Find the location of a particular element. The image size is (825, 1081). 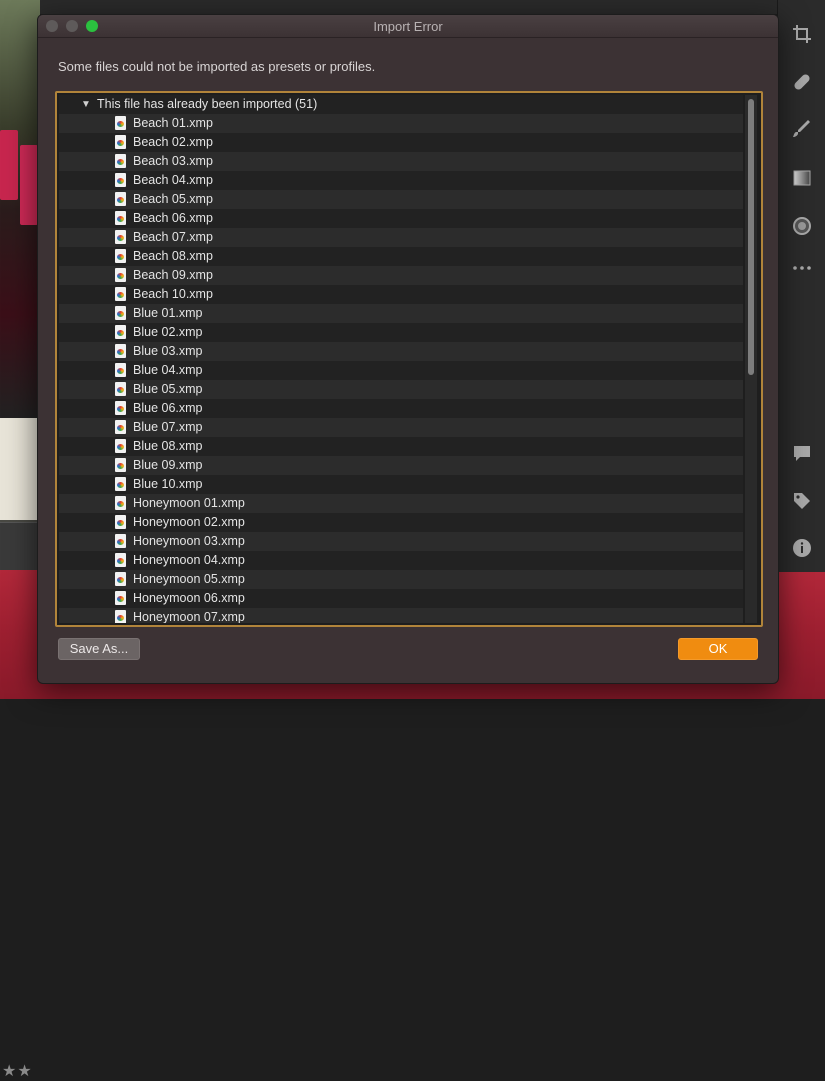

ok-button: OK is located at coordinates (718, 649).